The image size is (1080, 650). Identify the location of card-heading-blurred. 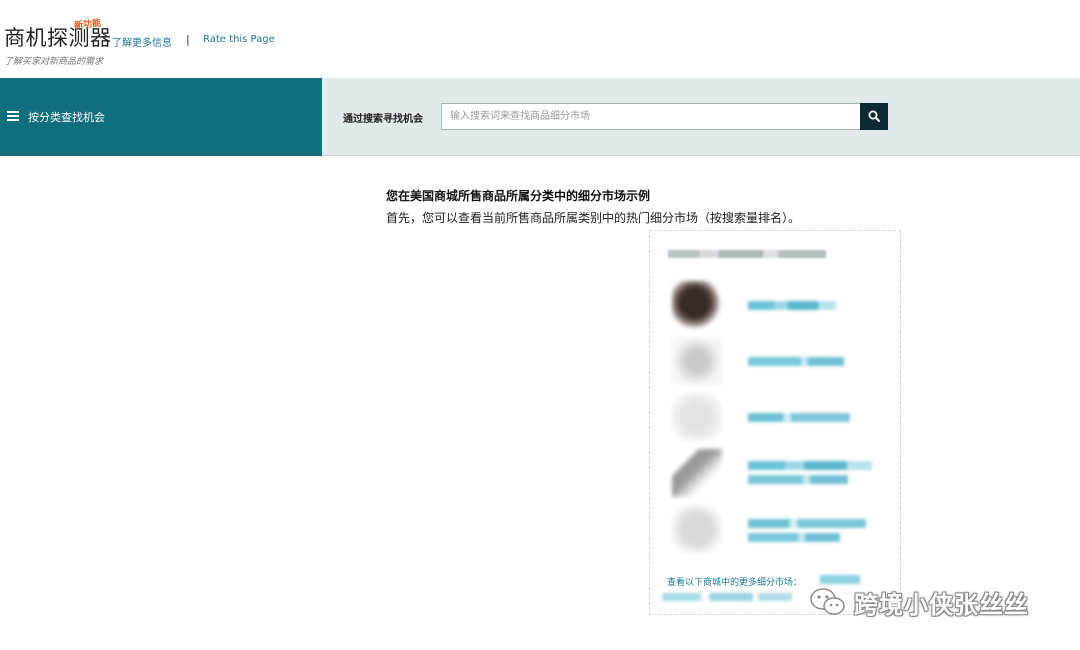
(747, 254).